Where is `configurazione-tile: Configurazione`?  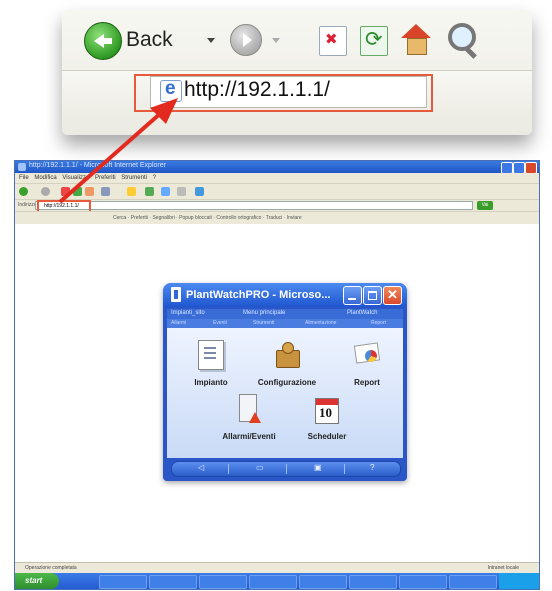 configurazione-tile: Configurazione is located at coordinates (287, 364).